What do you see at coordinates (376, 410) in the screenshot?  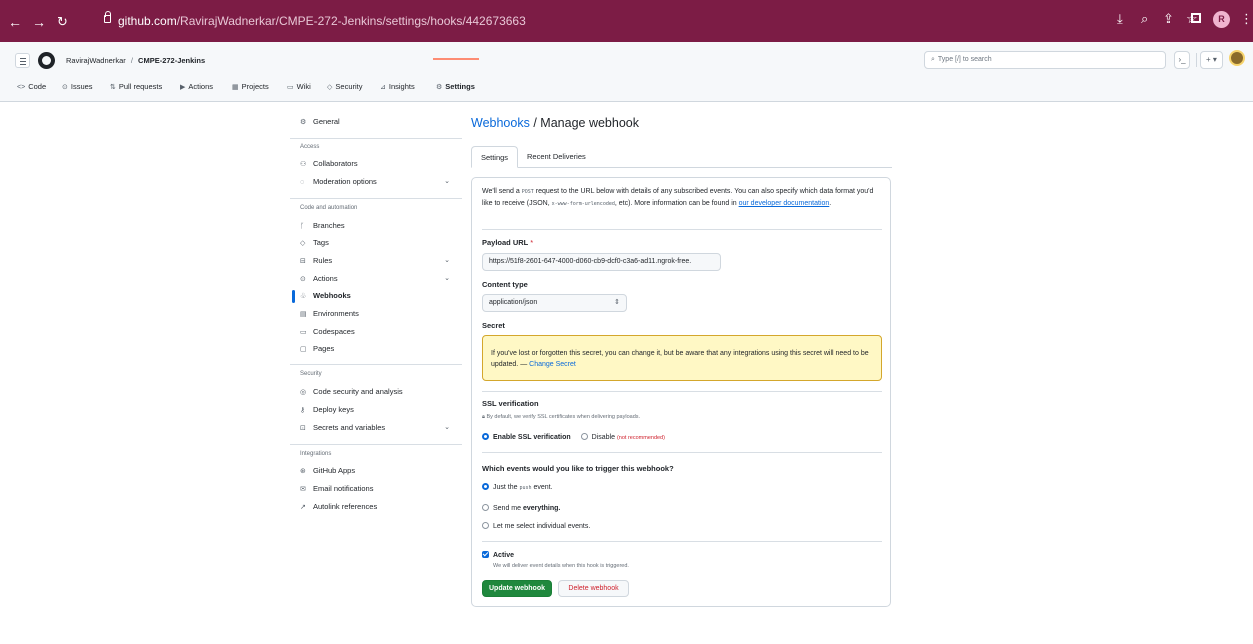 I see `sidebar-item-deploy-keys: ⚷ Deploy keys` at bounding box center [376, 410].